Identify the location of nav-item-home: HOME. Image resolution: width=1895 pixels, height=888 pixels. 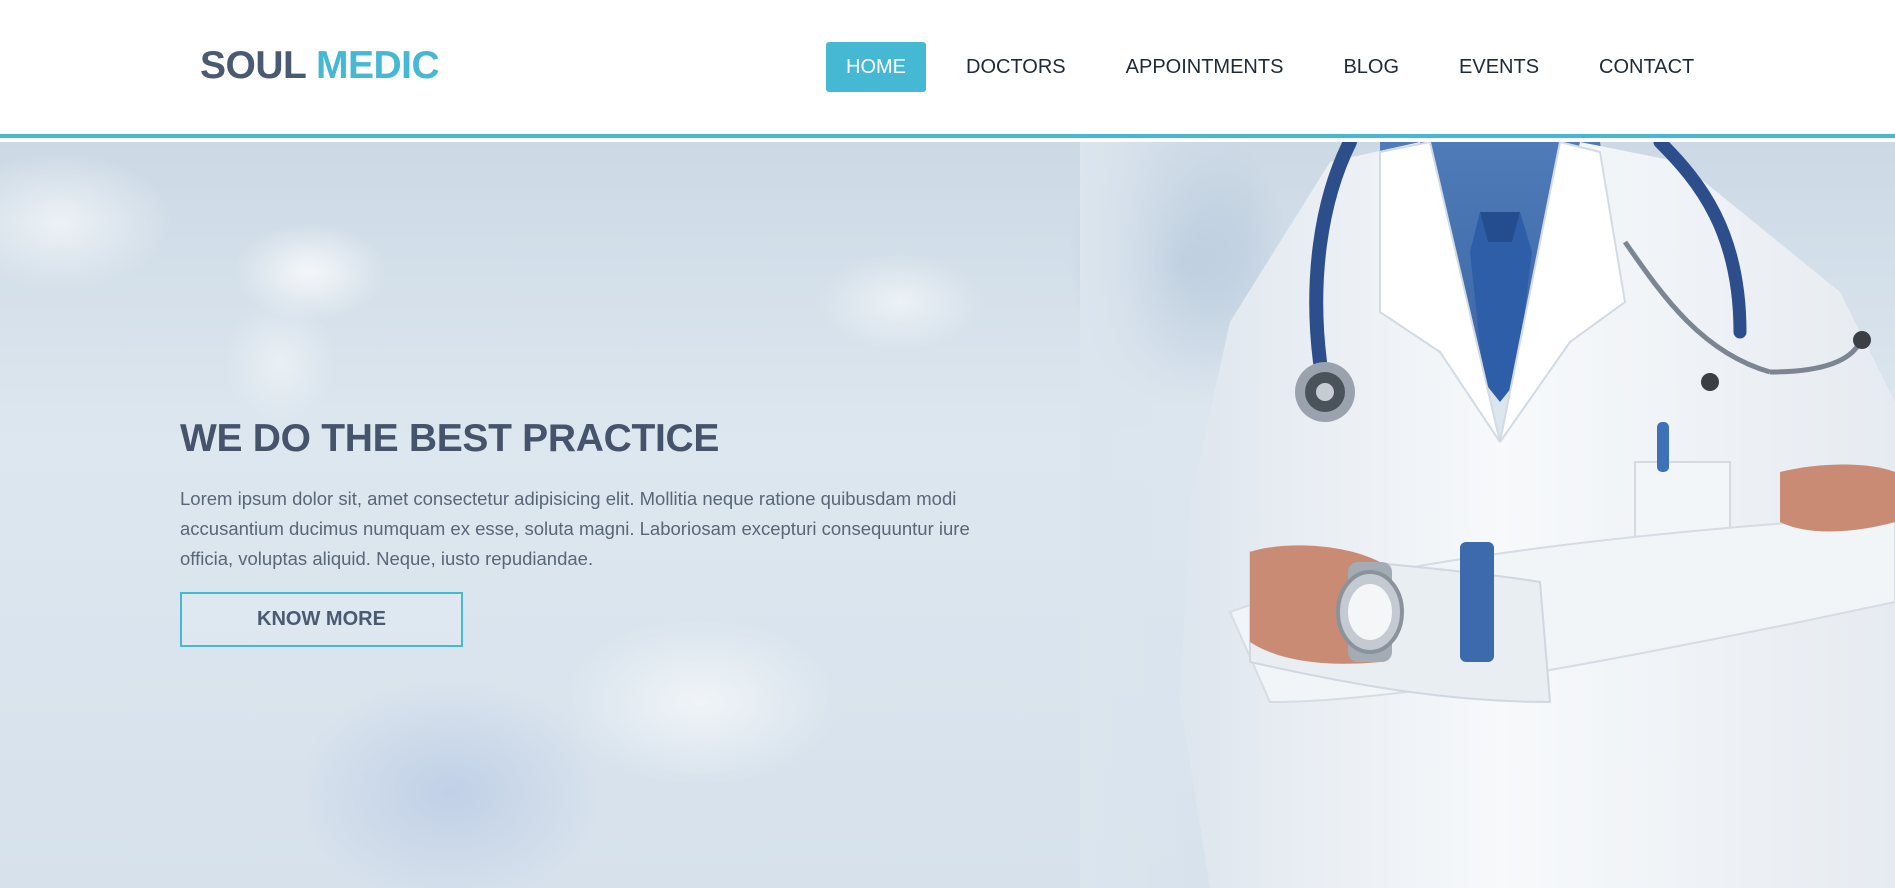
(876, 67).